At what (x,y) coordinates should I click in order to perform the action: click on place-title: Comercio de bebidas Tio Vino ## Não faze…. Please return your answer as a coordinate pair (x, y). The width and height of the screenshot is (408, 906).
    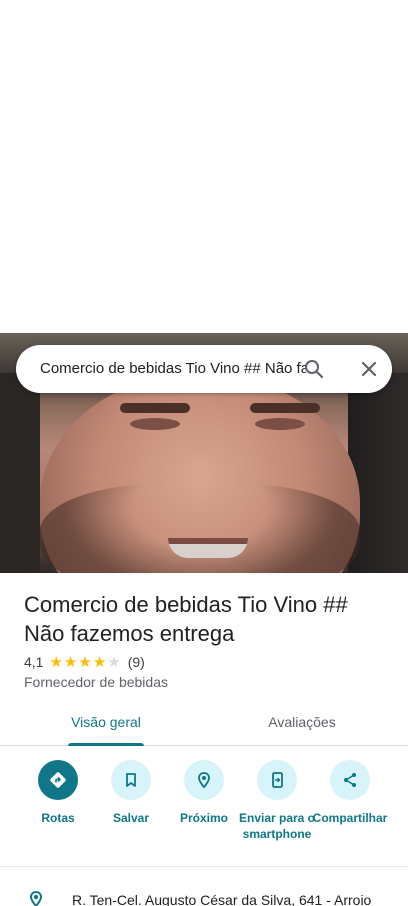
    Looking at the image, I should click on (186, 619).